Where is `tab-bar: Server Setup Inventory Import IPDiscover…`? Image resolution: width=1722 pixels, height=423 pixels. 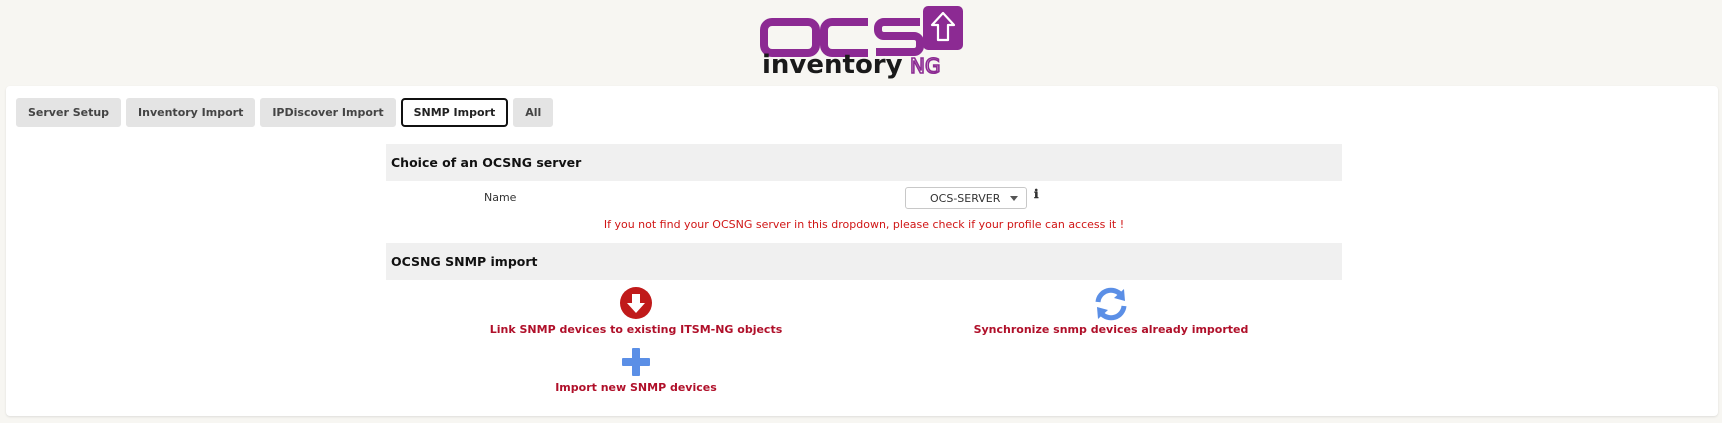 tab-bar: Server Setup Inventory Import IPDiscover… is located at coordinates (285, 112).